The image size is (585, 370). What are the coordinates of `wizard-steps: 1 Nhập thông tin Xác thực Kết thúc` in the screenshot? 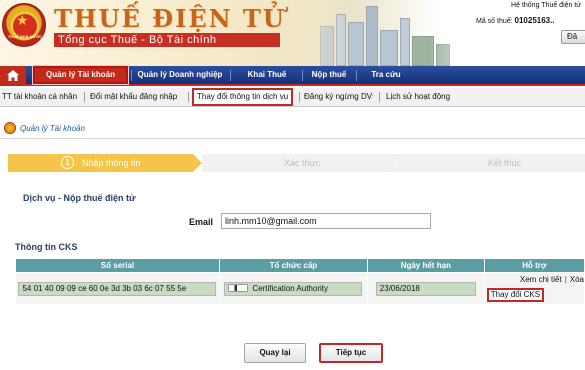 It's located at (296, 163).